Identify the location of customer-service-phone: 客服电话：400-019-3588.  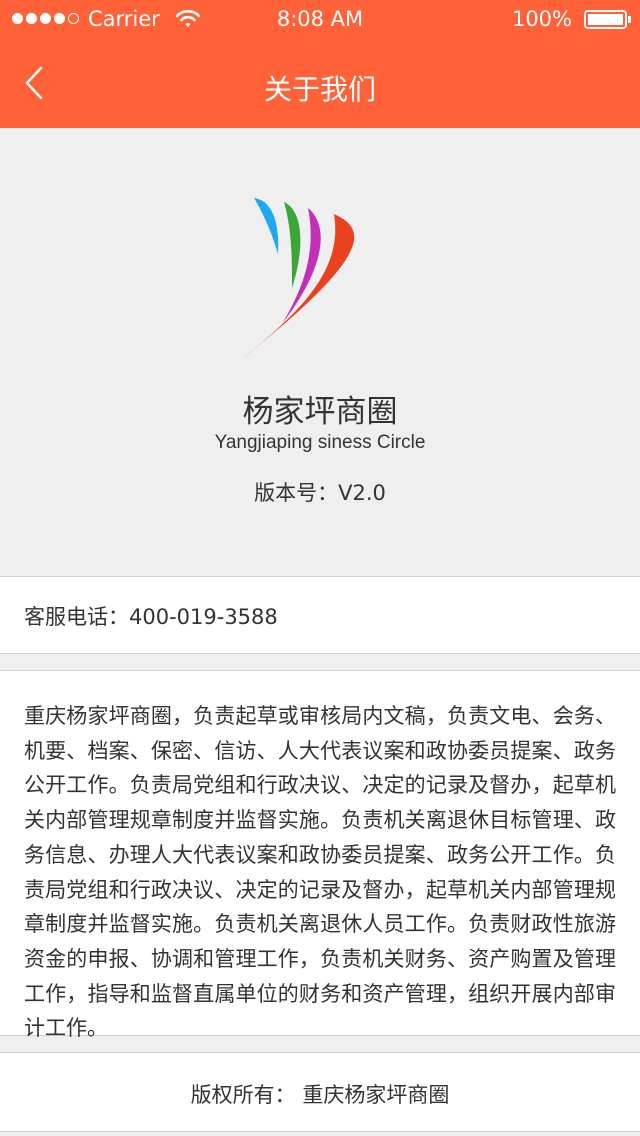
(151, 616).